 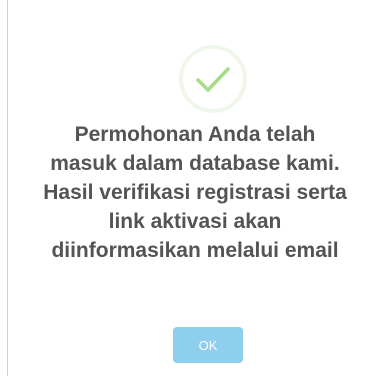 I want to click on message-line: masuk dalam database kami., so click(x=195, y=163).